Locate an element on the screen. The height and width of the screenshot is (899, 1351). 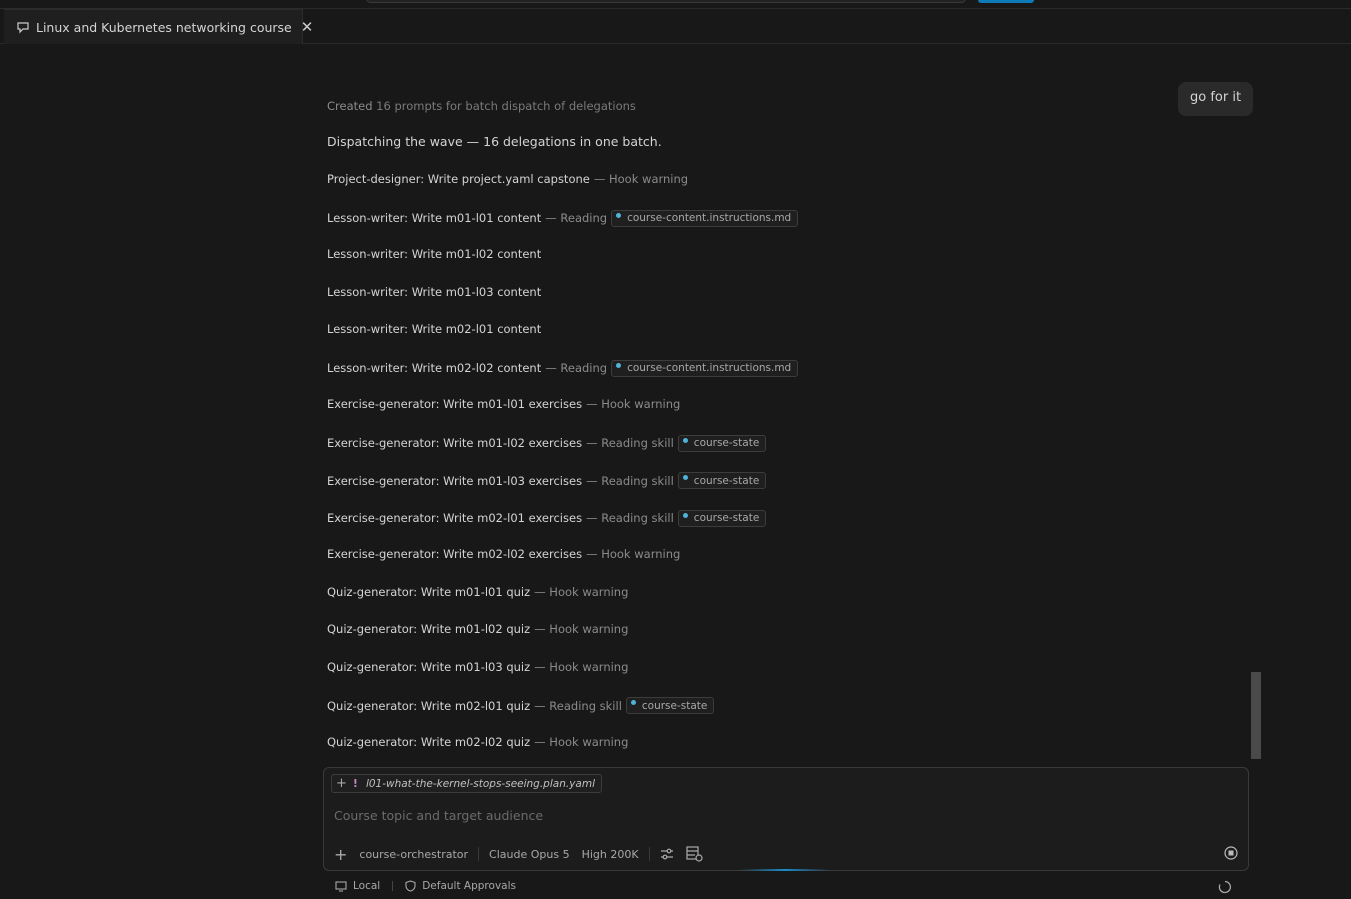
loading-spinner-icon is located at coordinates (1225, 888).